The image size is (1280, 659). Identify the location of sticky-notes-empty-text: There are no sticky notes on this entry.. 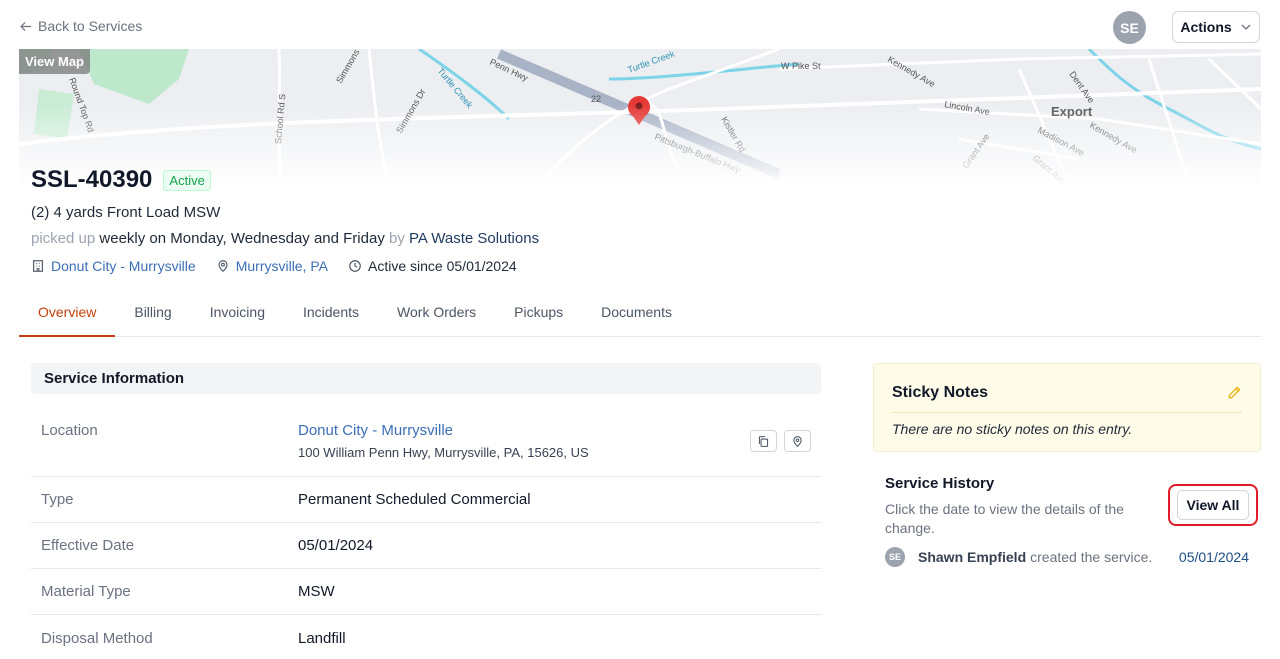
(1012, 429).